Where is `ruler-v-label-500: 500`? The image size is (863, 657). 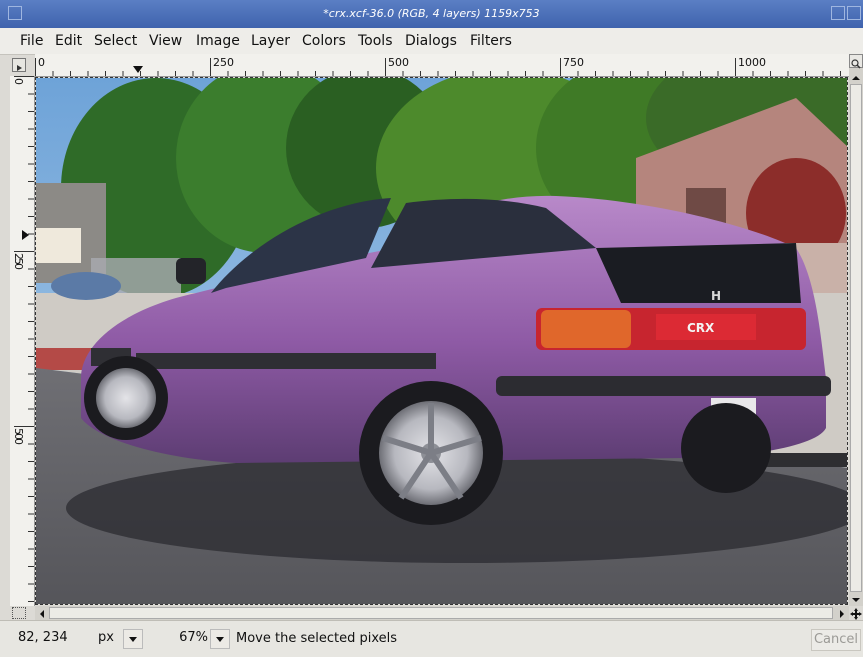 ruler-v-label-500: 500 is located at coordinates (18, 435).